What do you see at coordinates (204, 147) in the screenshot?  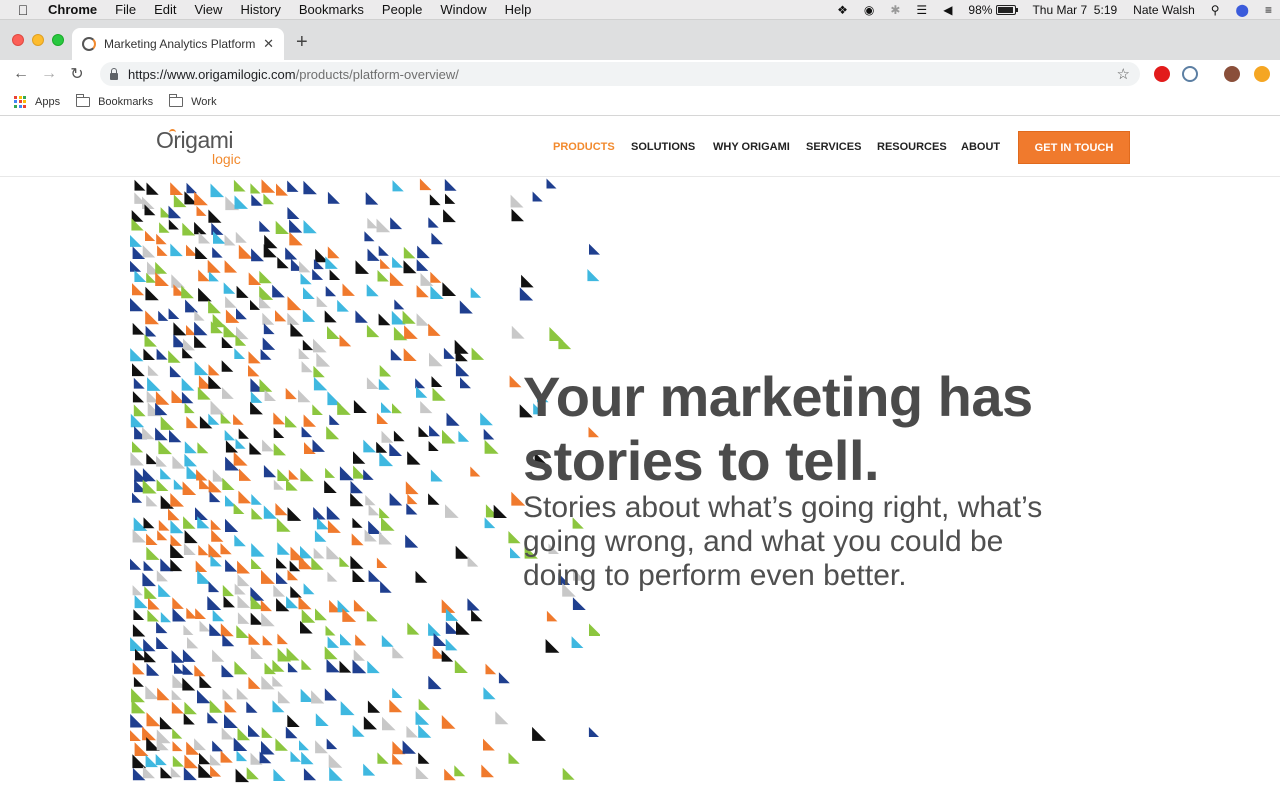 I see `origami-logic-logo: Origami logic` at bounding box center [204, 147].